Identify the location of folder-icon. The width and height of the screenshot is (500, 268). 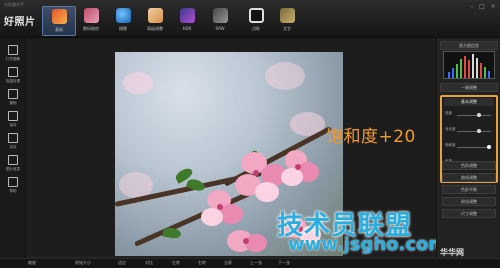
(13, 50).